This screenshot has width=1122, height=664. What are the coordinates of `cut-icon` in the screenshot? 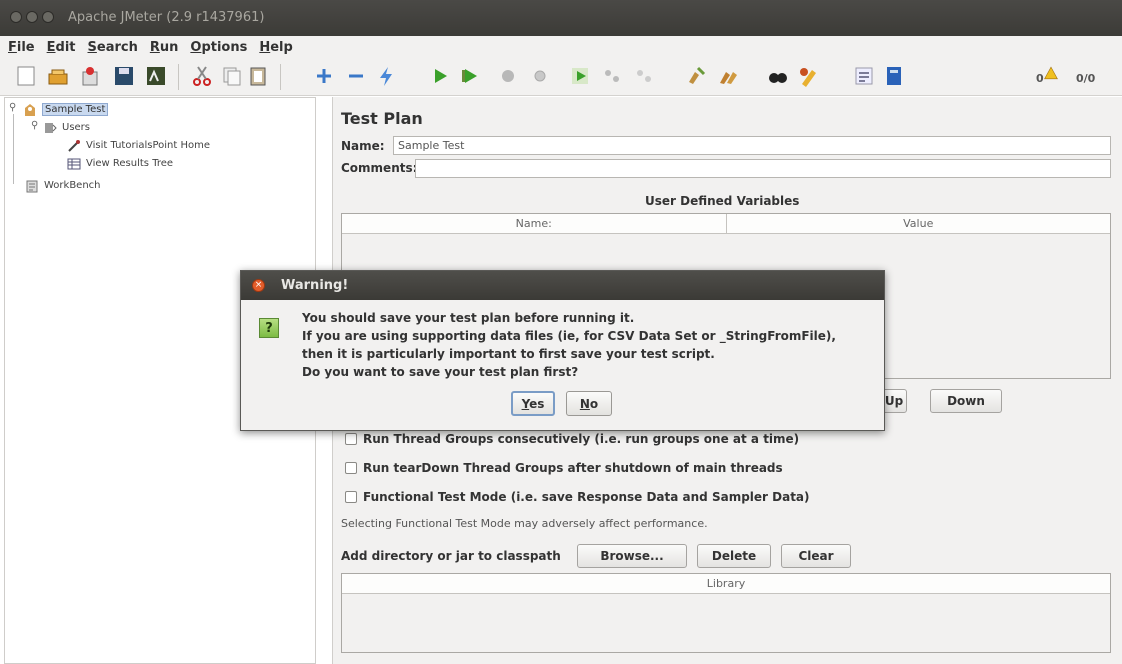 It's located at (202, 76).